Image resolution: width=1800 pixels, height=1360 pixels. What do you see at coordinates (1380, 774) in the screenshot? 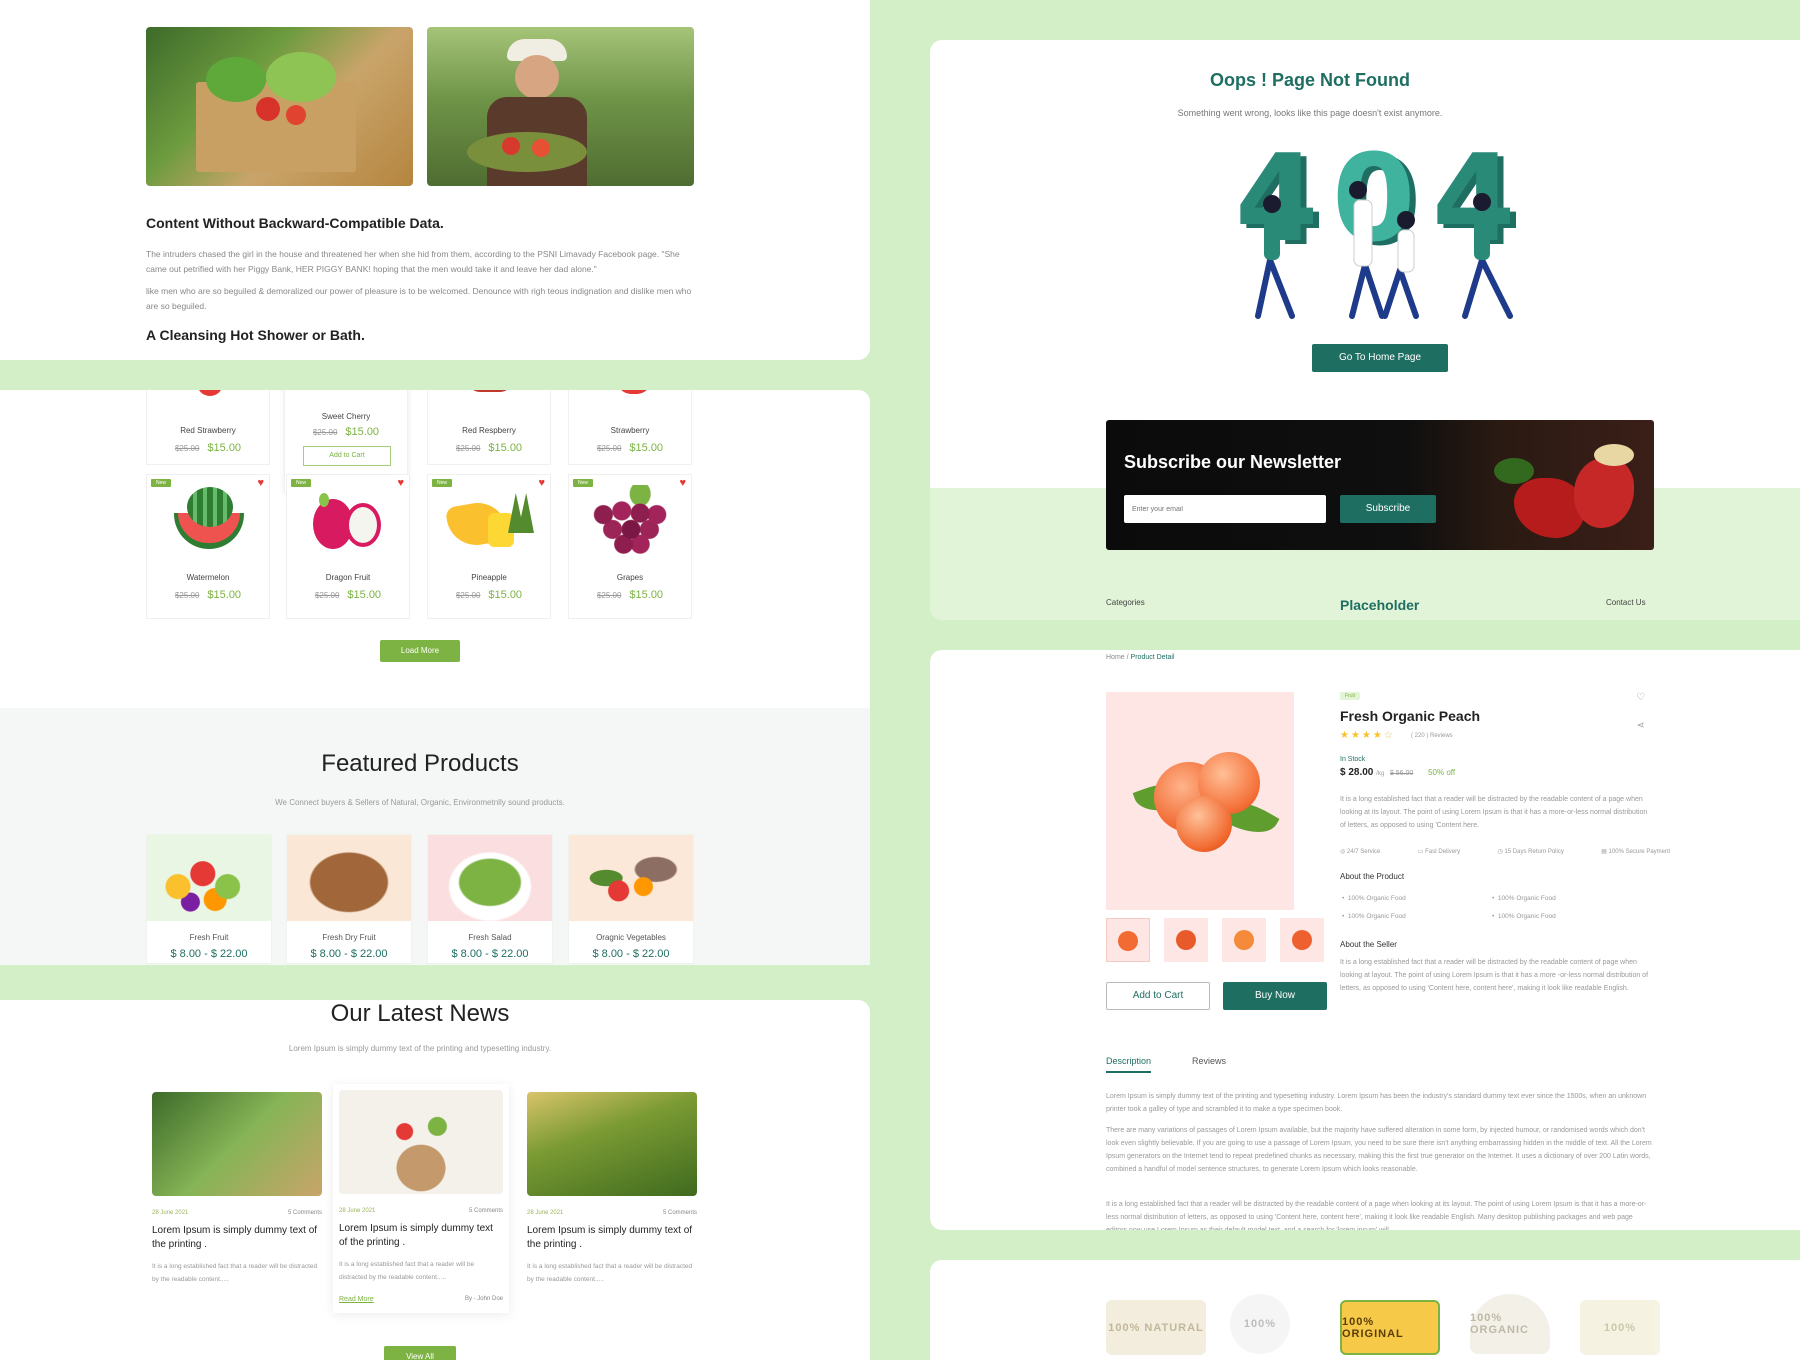
I see `price-unit: /kg` at bounding box center [1380, 774].